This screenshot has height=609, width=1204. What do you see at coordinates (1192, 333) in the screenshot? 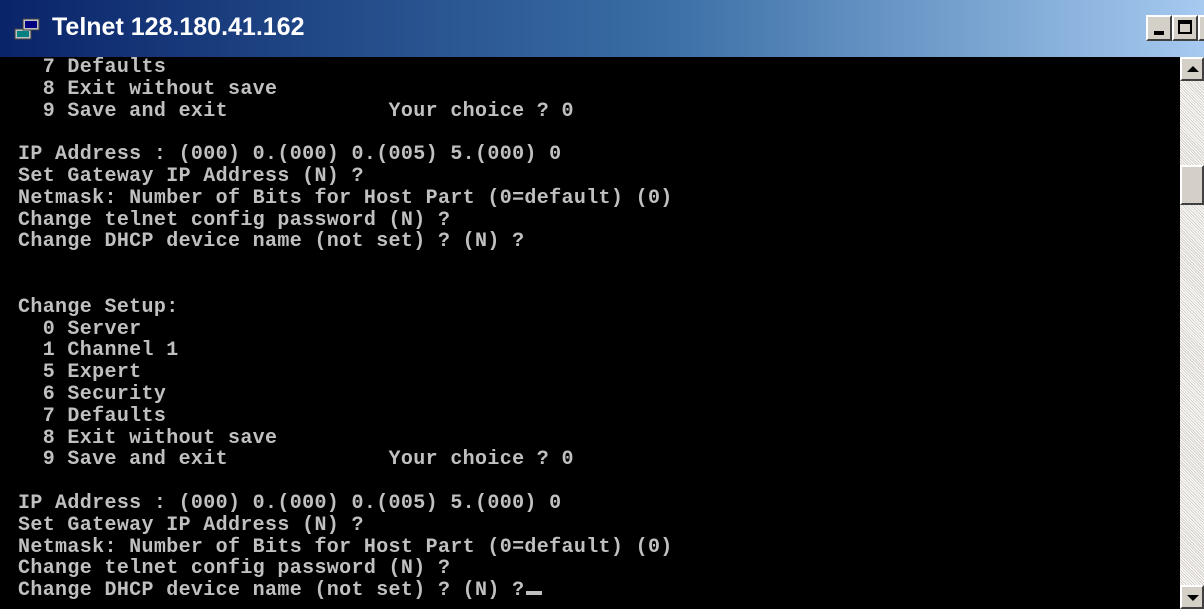
I see `vertical-scrollbar` at bounding box center [1192, 333].